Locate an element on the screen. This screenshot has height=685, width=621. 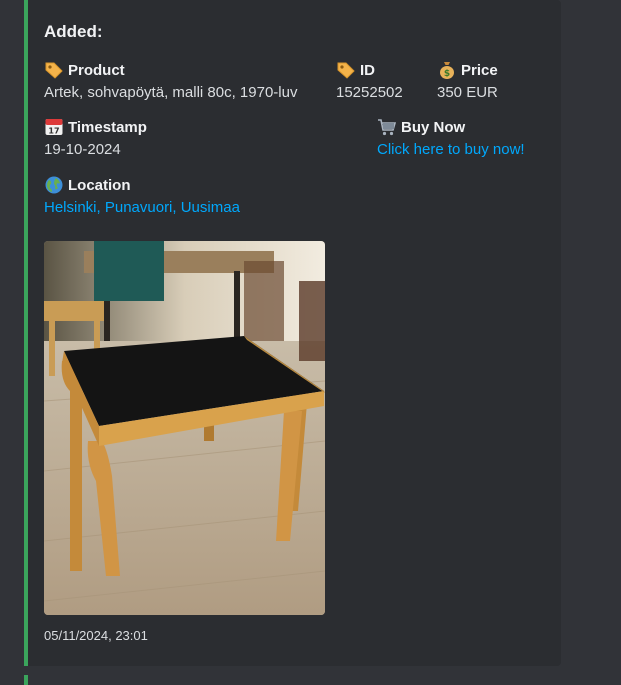
svg-text: 17 is located at coordinates (53, 131).